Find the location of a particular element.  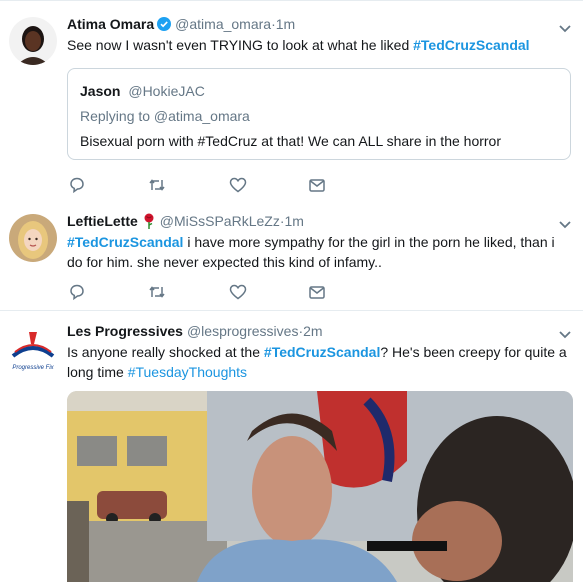

tweet-text-part1: Is anyone really shocked at the is located at coordinates (165, 352).